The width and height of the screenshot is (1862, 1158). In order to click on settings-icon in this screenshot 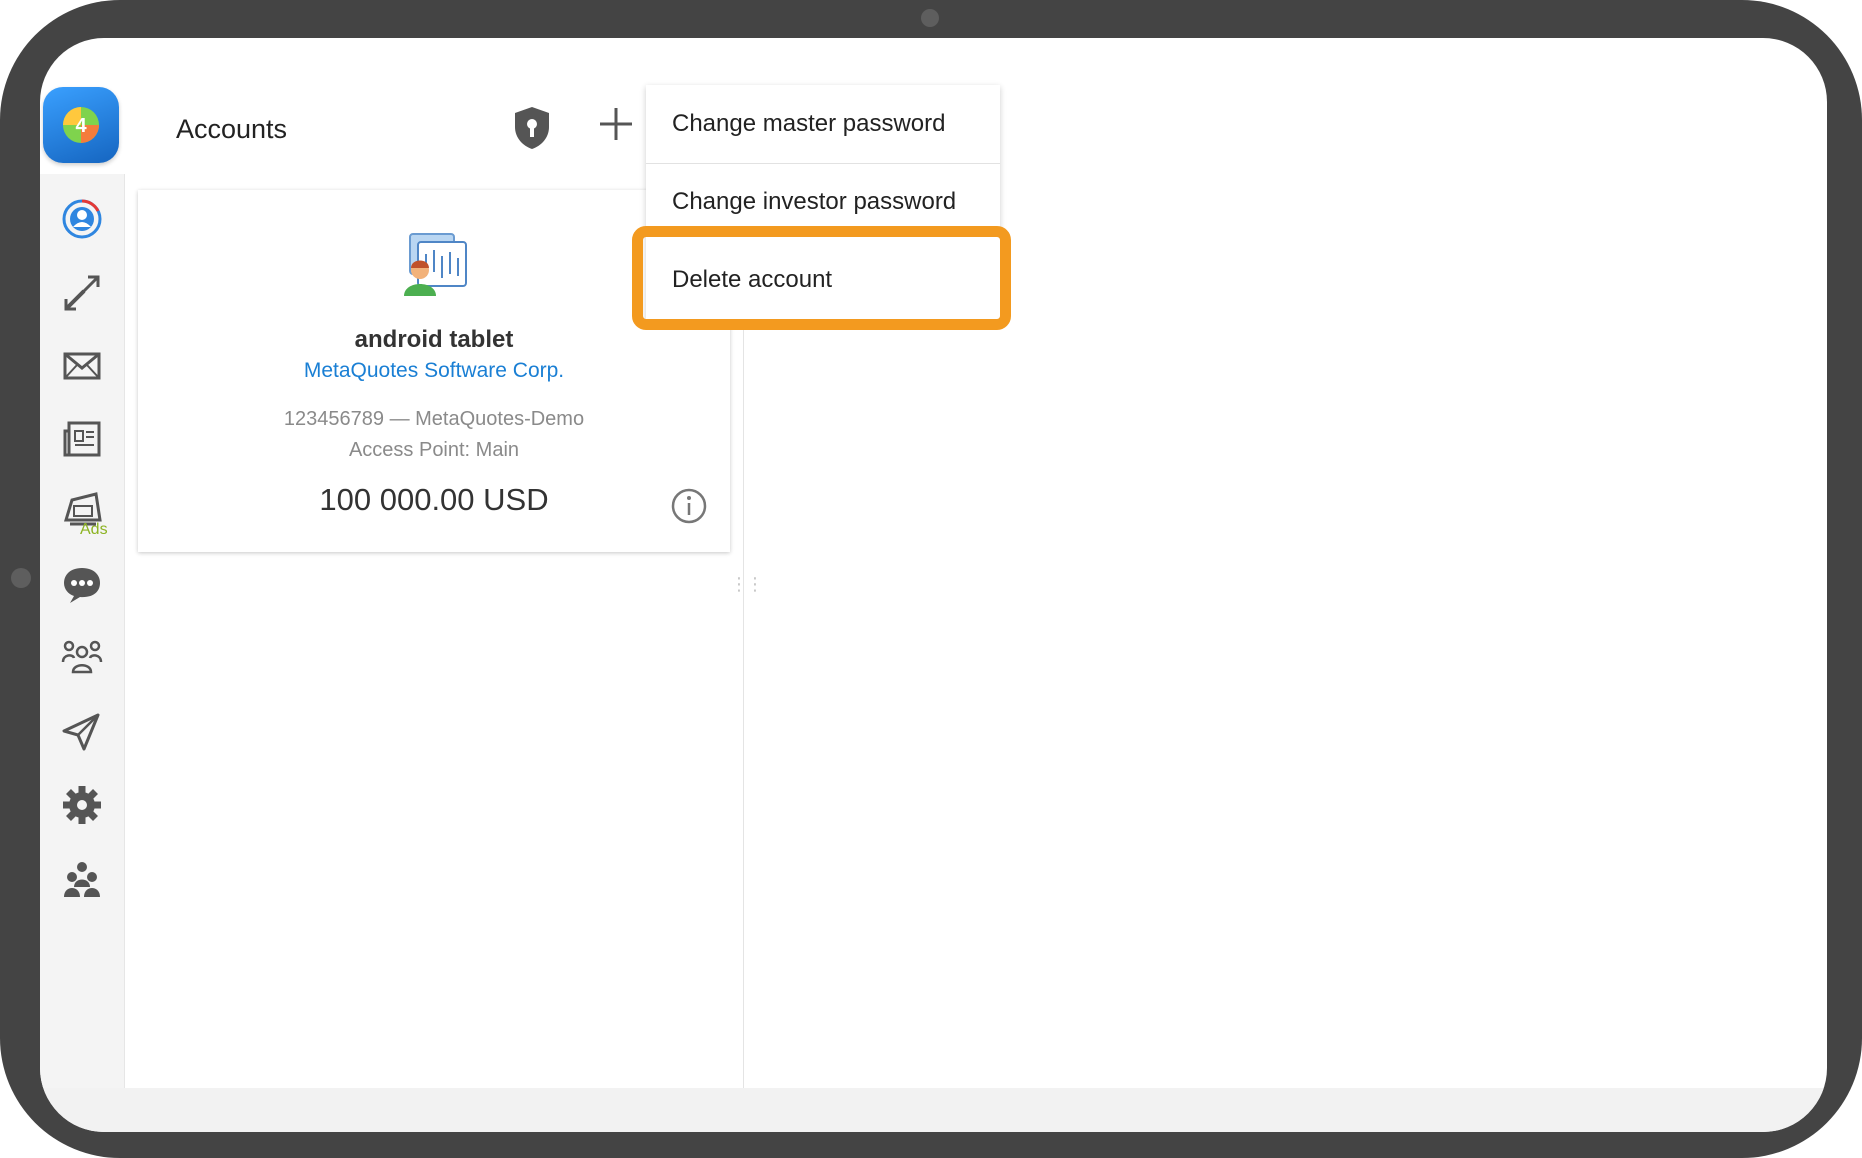, I will do `click(82, 805)`.